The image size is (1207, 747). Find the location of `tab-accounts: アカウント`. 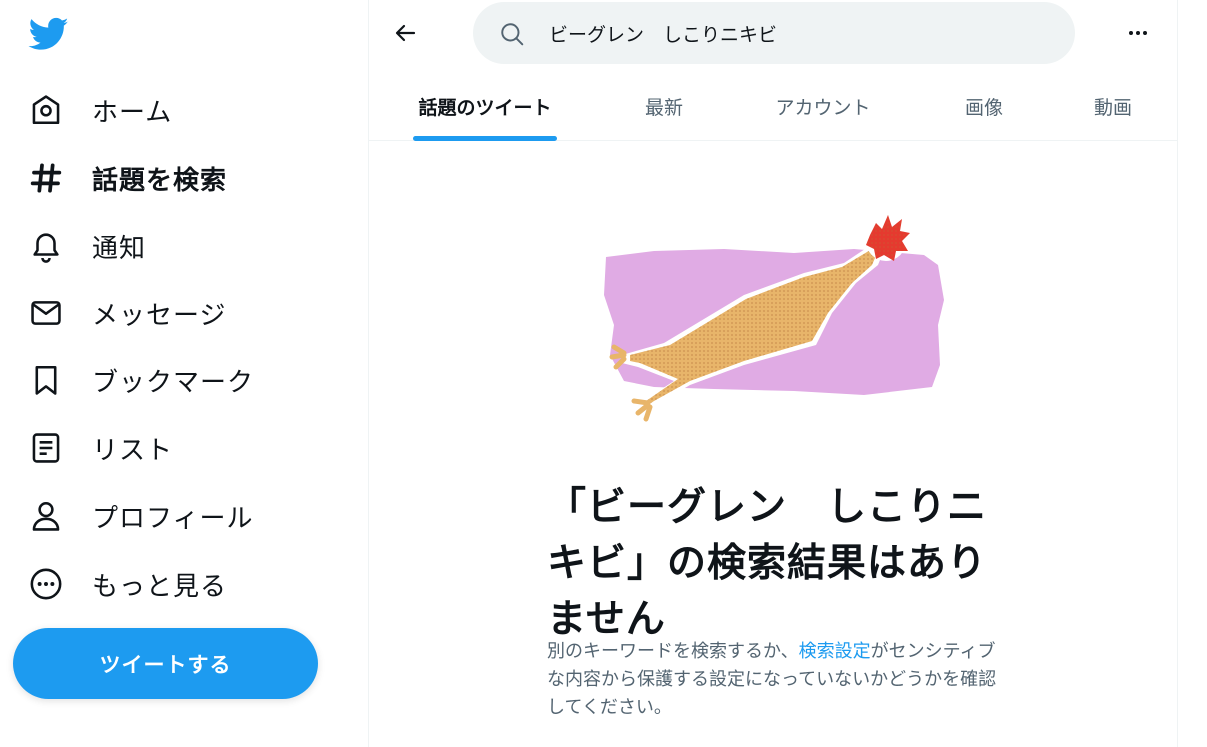

tab-accounts: アカウント is located at coordinates (823, 106).